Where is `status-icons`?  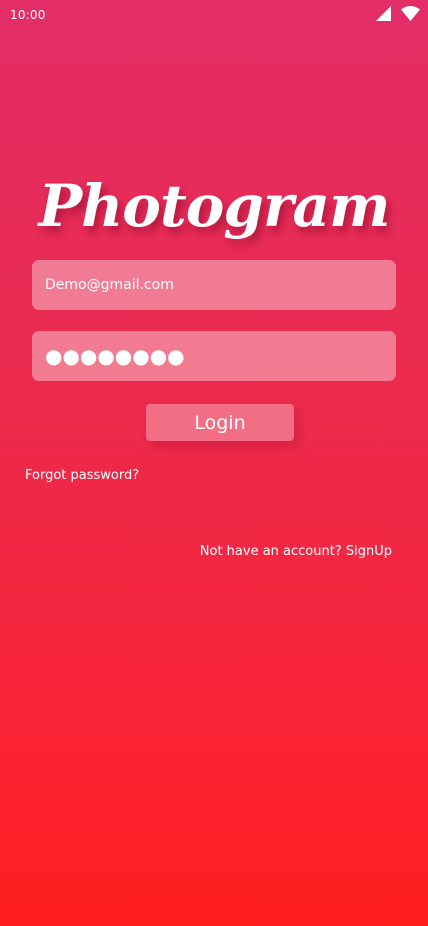 status-icons is located at coordinates (398, 13).